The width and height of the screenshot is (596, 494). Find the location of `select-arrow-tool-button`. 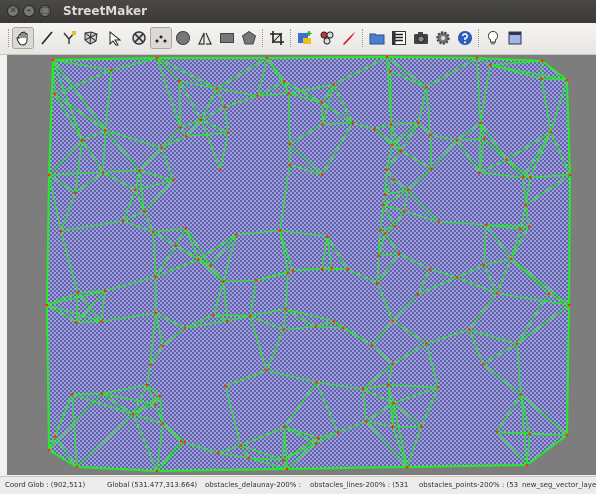

select-arrow-tool-button is located at coordinates (115, 38).